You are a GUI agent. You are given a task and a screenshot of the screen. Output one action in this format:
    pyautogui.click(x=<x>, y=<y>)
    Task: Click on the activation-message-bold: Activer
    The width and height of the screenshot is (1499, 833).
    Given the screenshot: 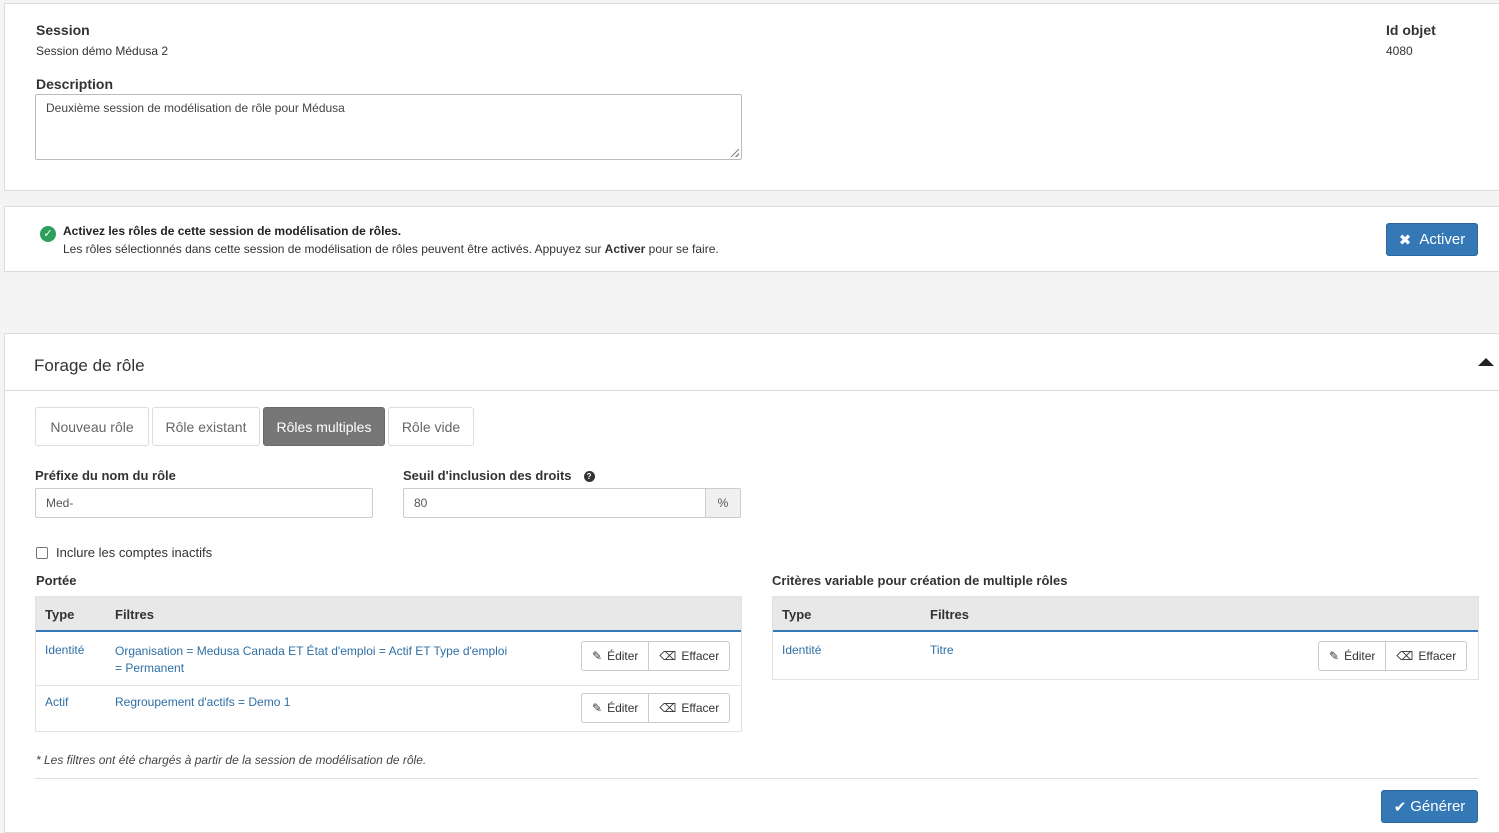 What is the action you would take?
    pyautogui.click(x=625, y=249)
    